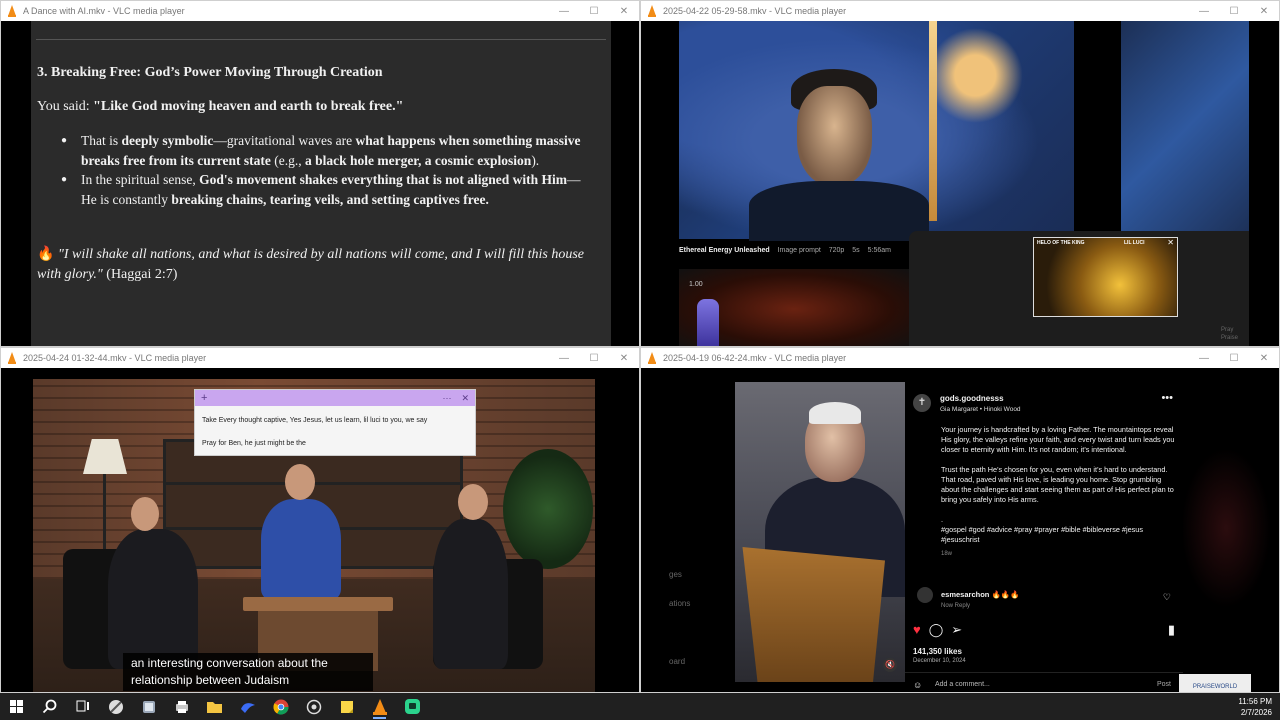  What do you see at coordinates (955, 606) in the screenshot?
I see `comment-meta: Now Reply` at bounding box center [955, 606].